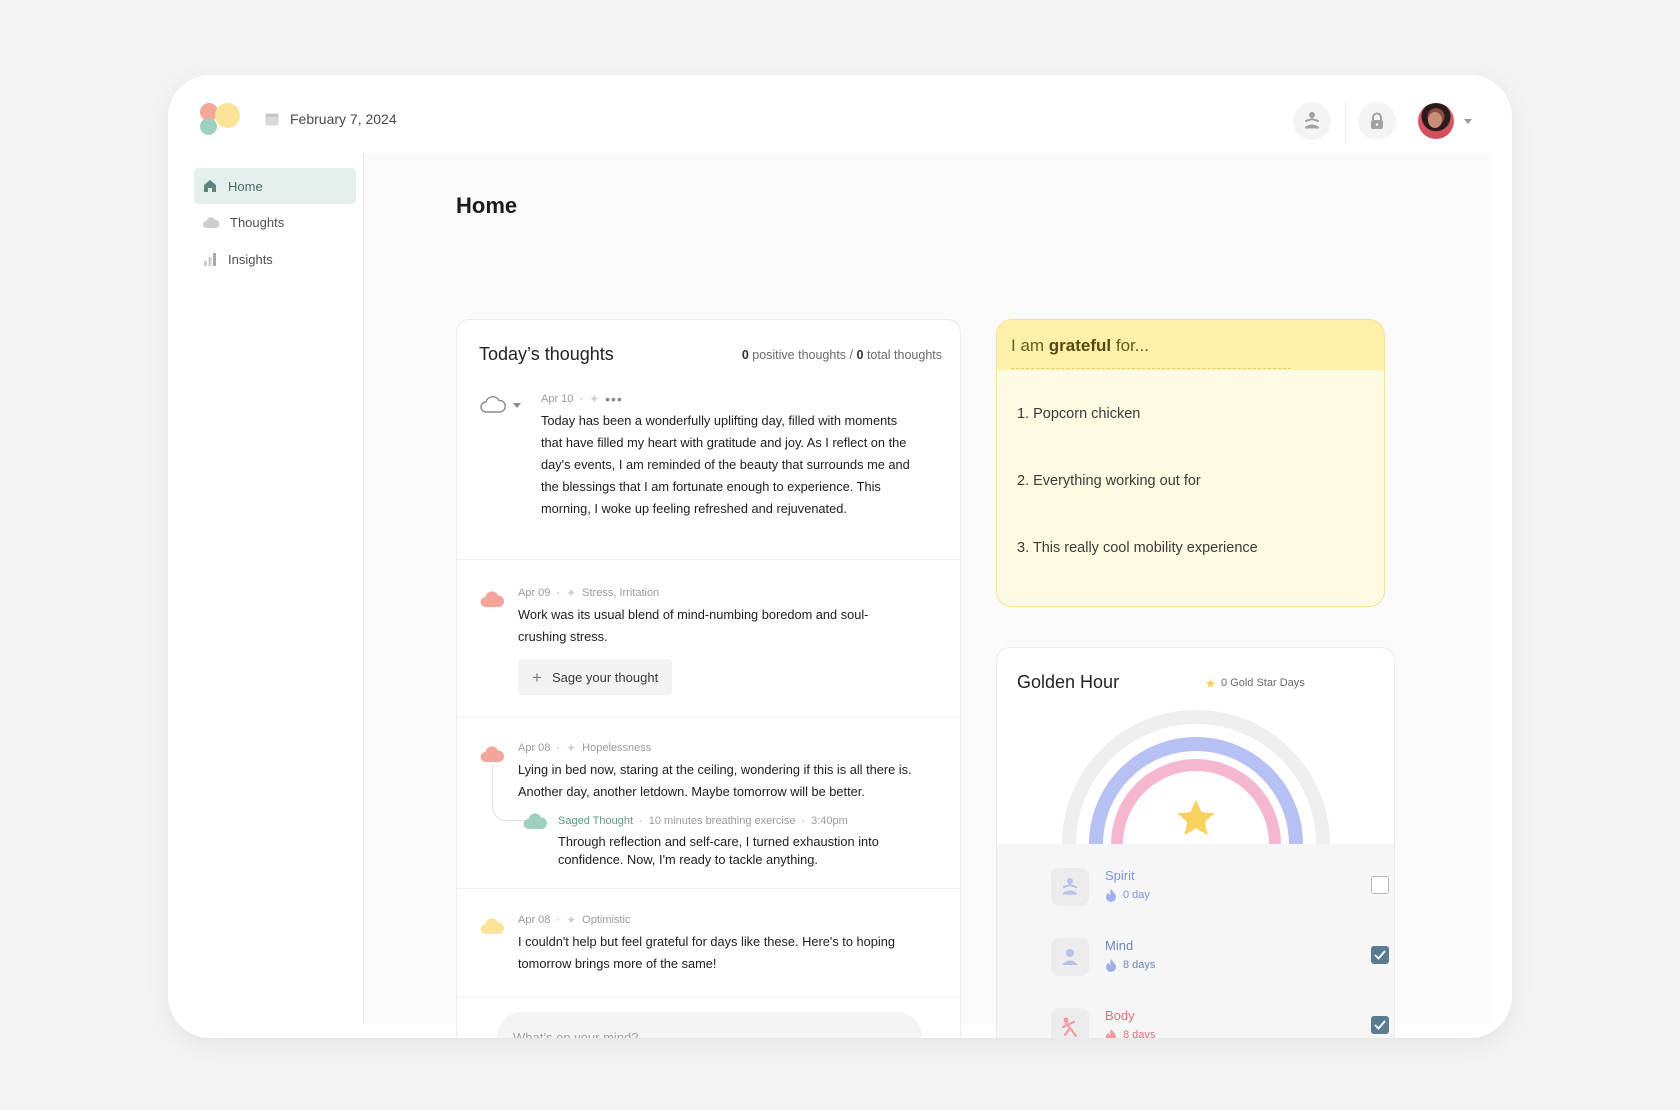  What do you see at coordinates (605, 677) in the screenshot?
I see `sage-button-label: Sage your thought` at bounding box center [605, 677].